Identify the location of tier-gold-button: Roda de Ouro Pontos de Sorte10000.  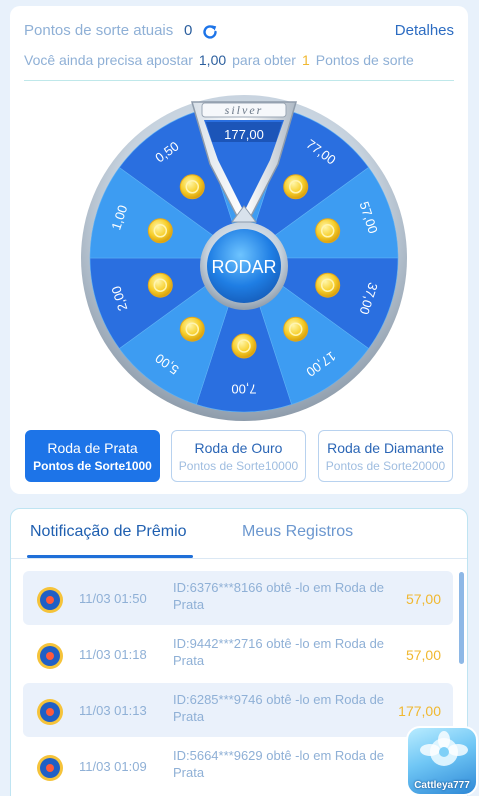
(238, 456).